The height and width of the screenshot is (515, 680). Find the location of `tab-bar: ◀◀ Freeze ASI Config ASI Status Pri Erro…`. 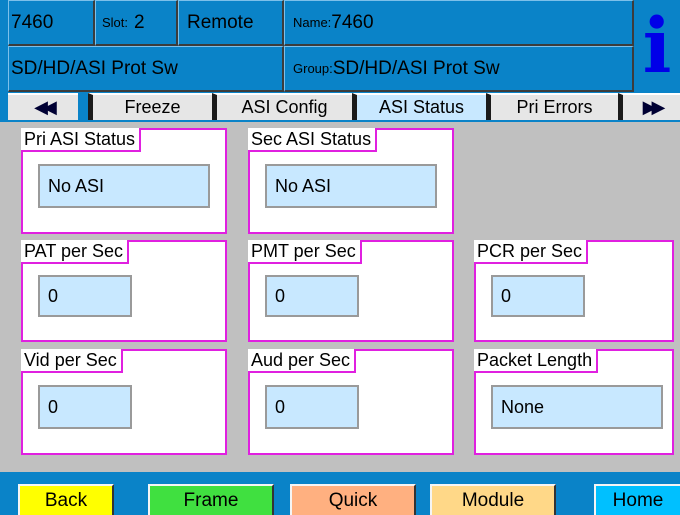

tab-bar: ◀◀ Freeze ASI Config ASI Status Pri Erro… is located at coordinates (340, 107).